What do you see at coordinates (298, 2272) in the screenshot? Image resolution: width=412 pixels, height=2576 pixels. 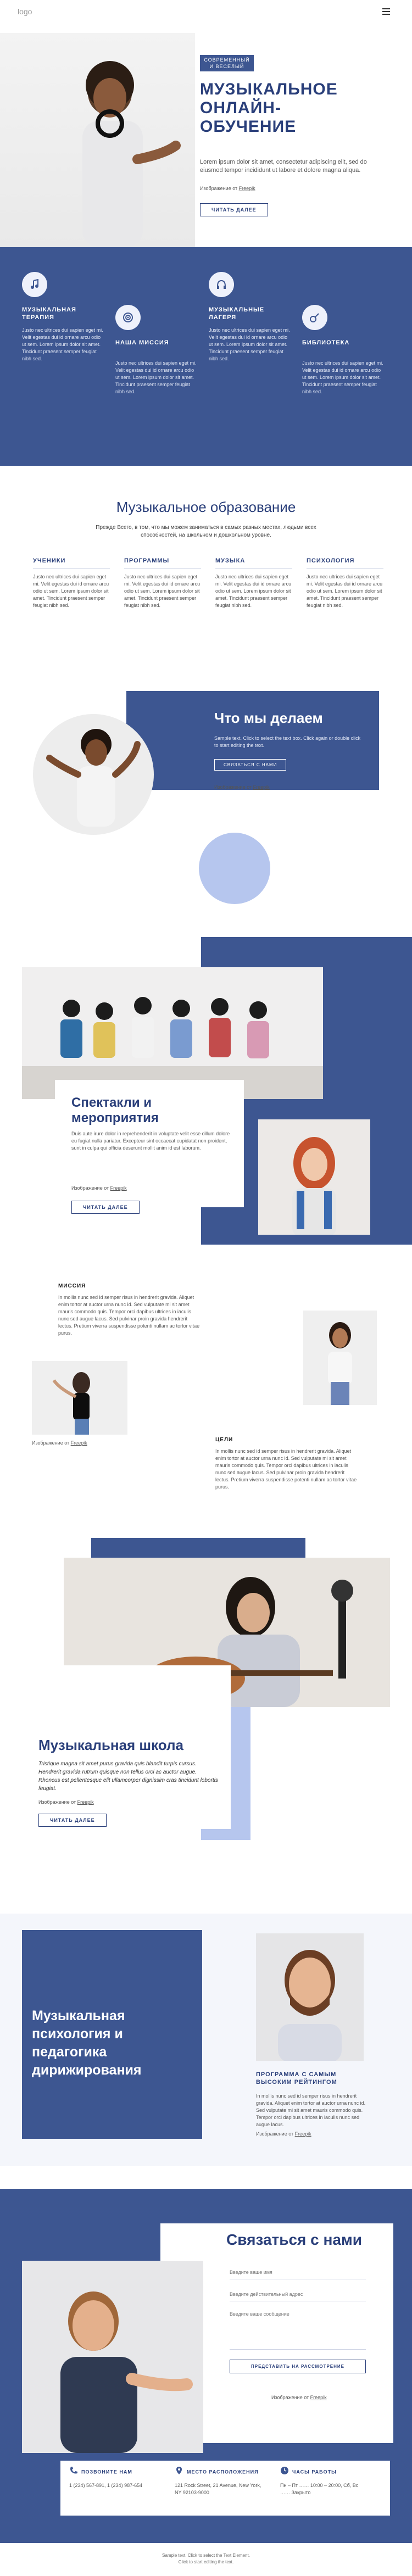 I see `name-field` at bounding box center [298, 2272].